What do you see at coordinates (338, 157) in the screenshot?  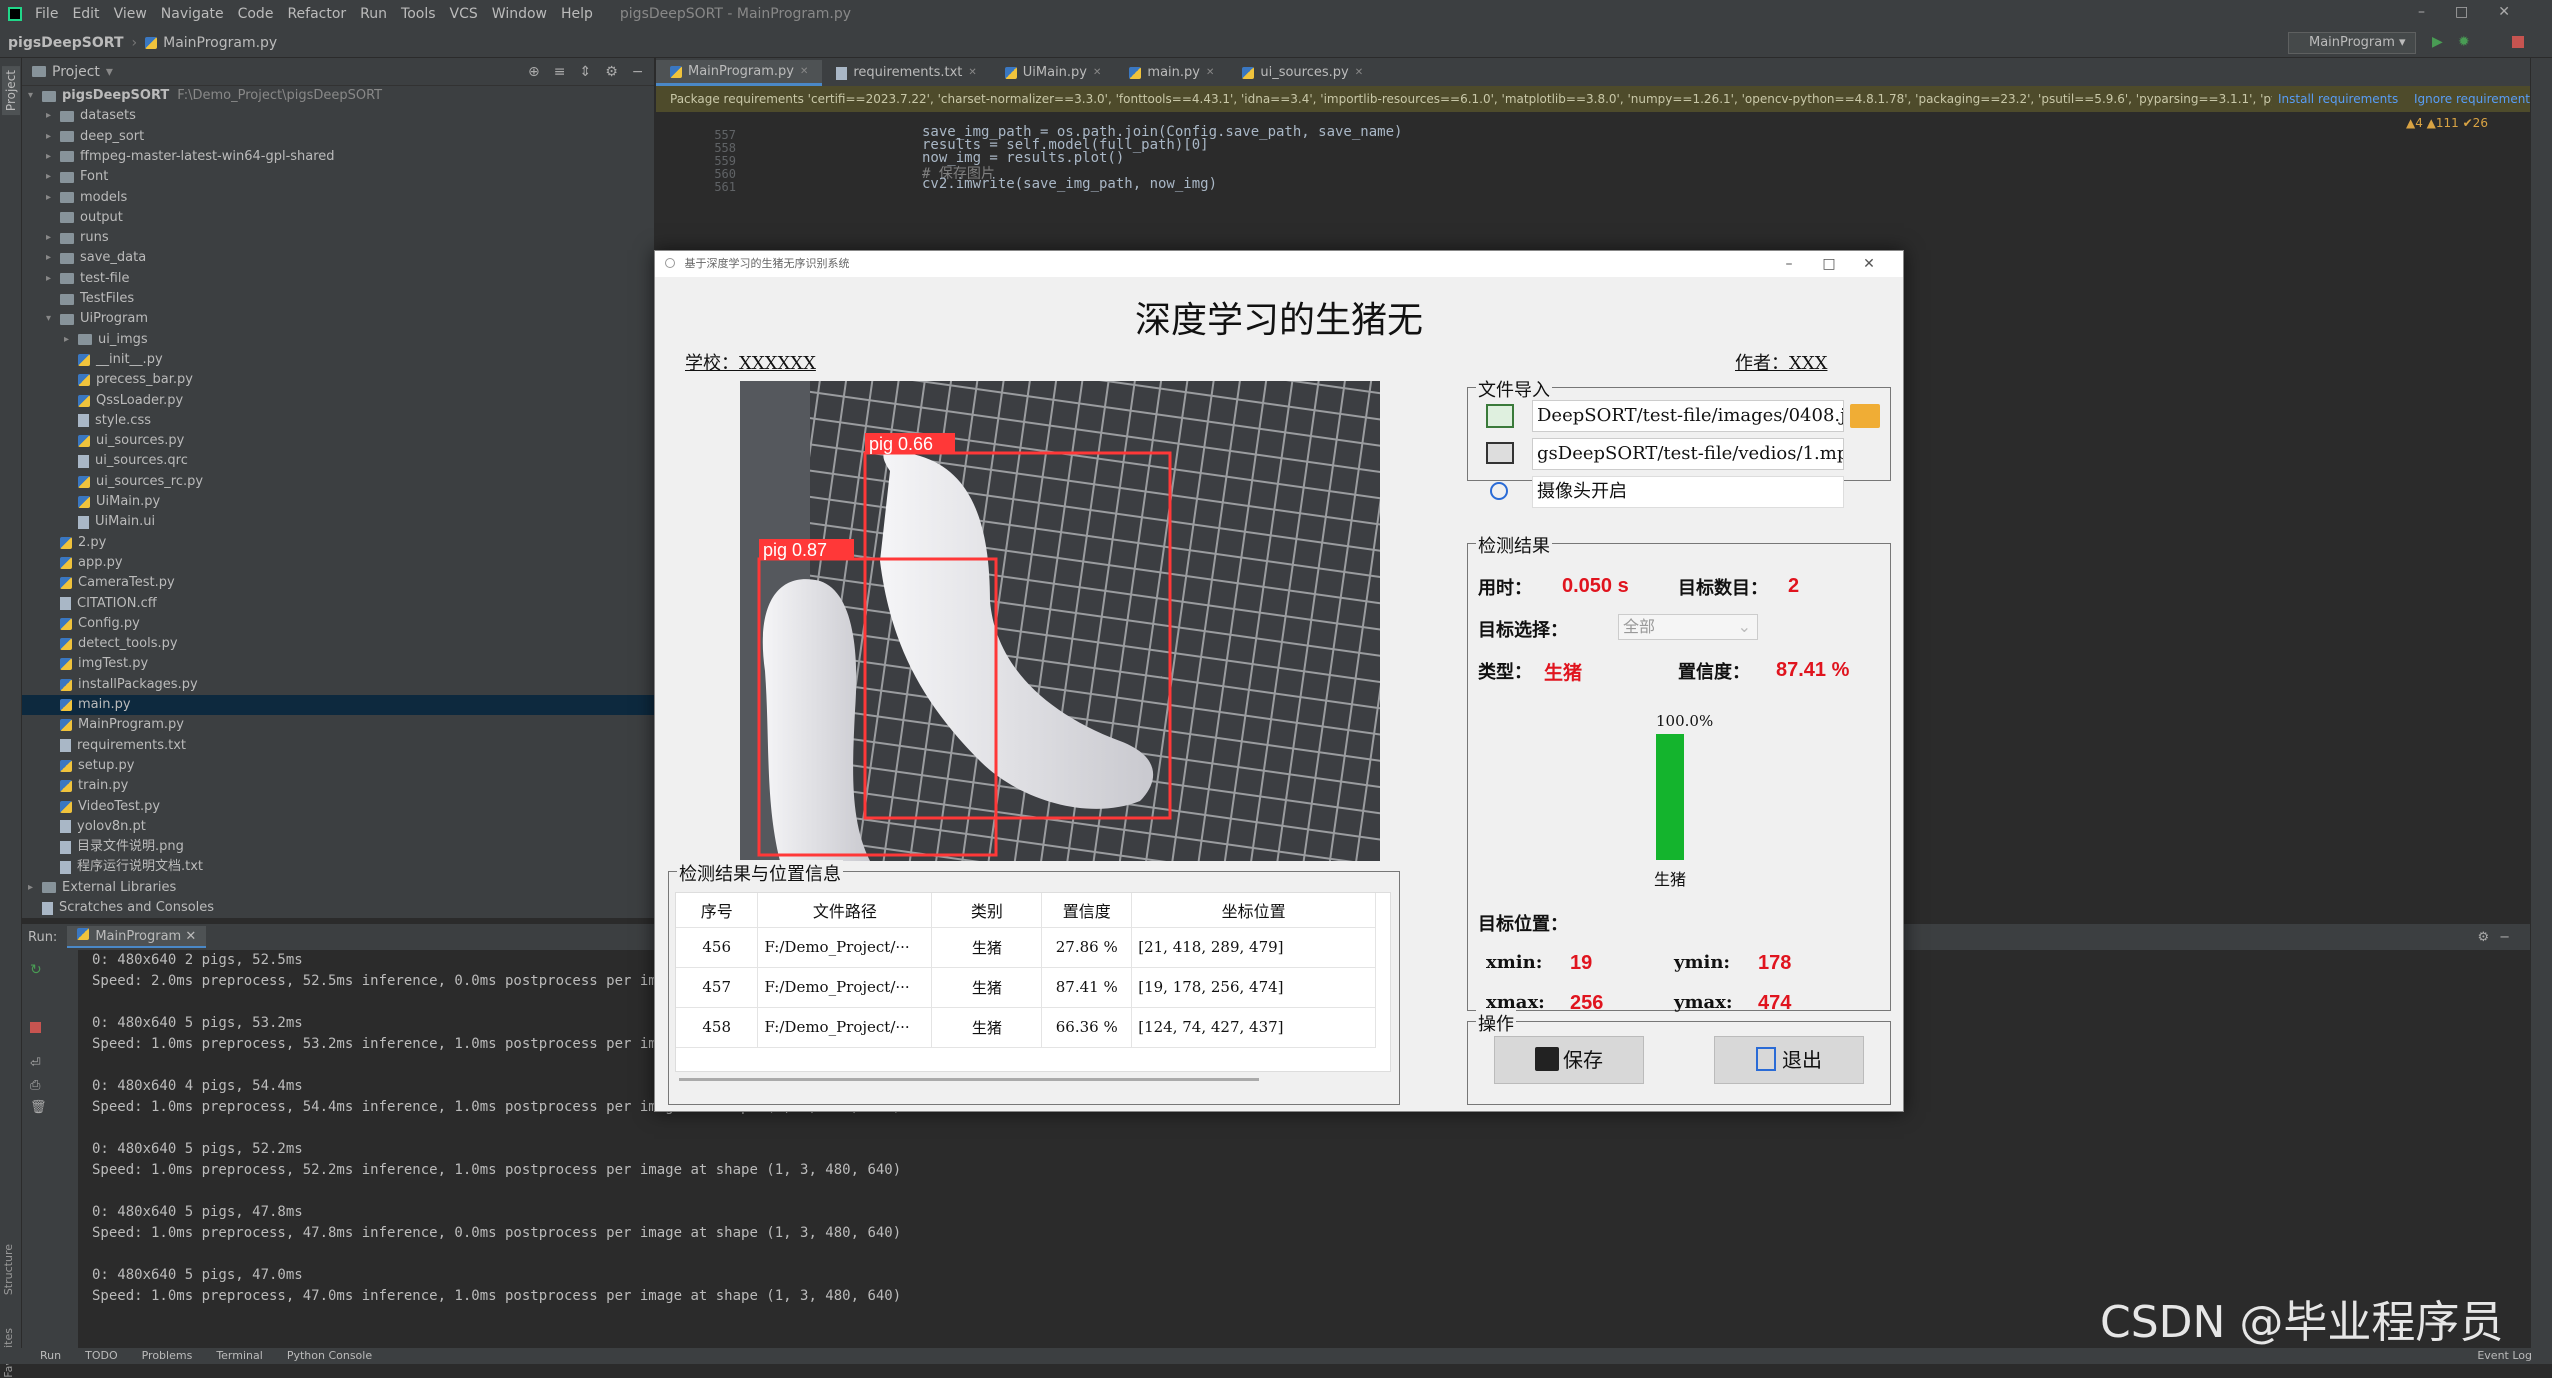 I see `tree-item: ▸ ffmpeg-master-latest-win64-gpl-shared` at bounding box center [338, 157].